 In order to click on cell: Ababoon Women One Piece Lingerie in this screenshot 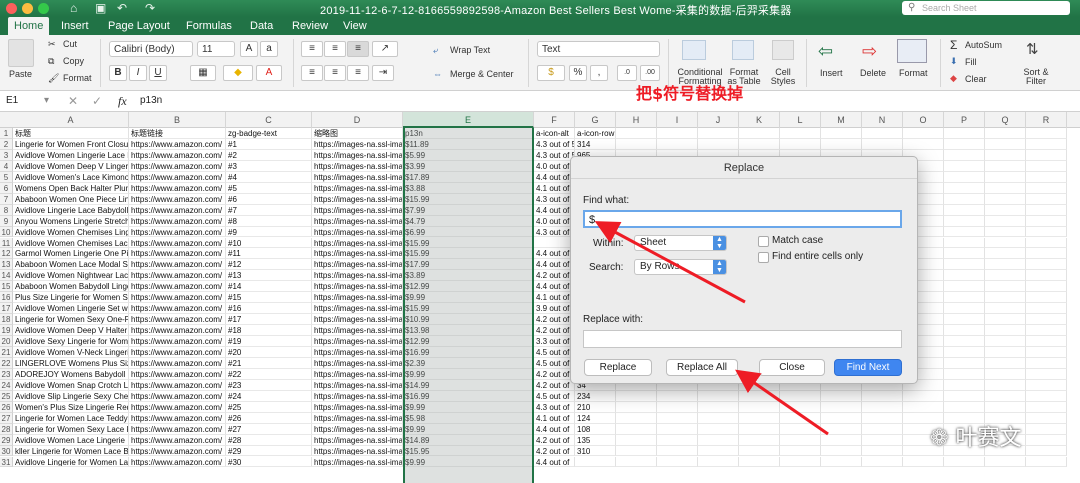, I will do `click(71, 199)`.